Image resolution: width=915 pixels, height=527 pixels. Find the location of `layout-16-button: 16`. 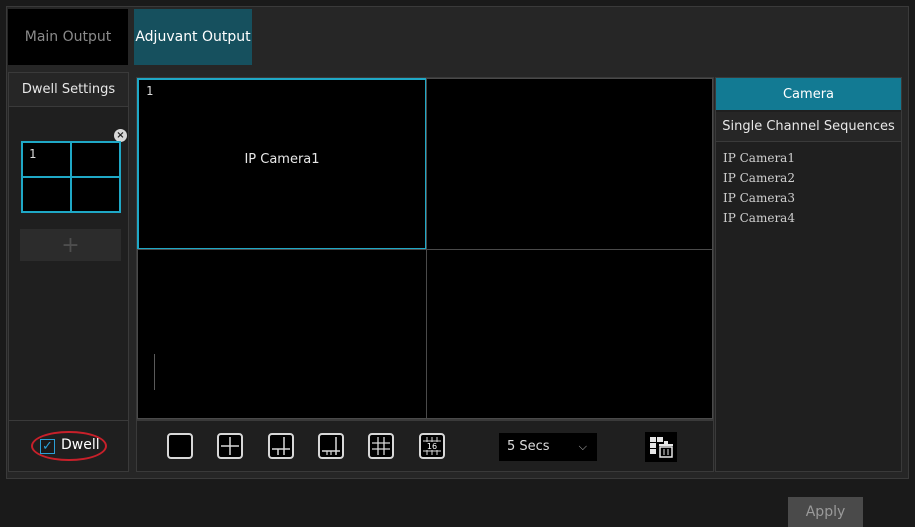

layout-16-button: 16 is located at coordinates (432, 446).